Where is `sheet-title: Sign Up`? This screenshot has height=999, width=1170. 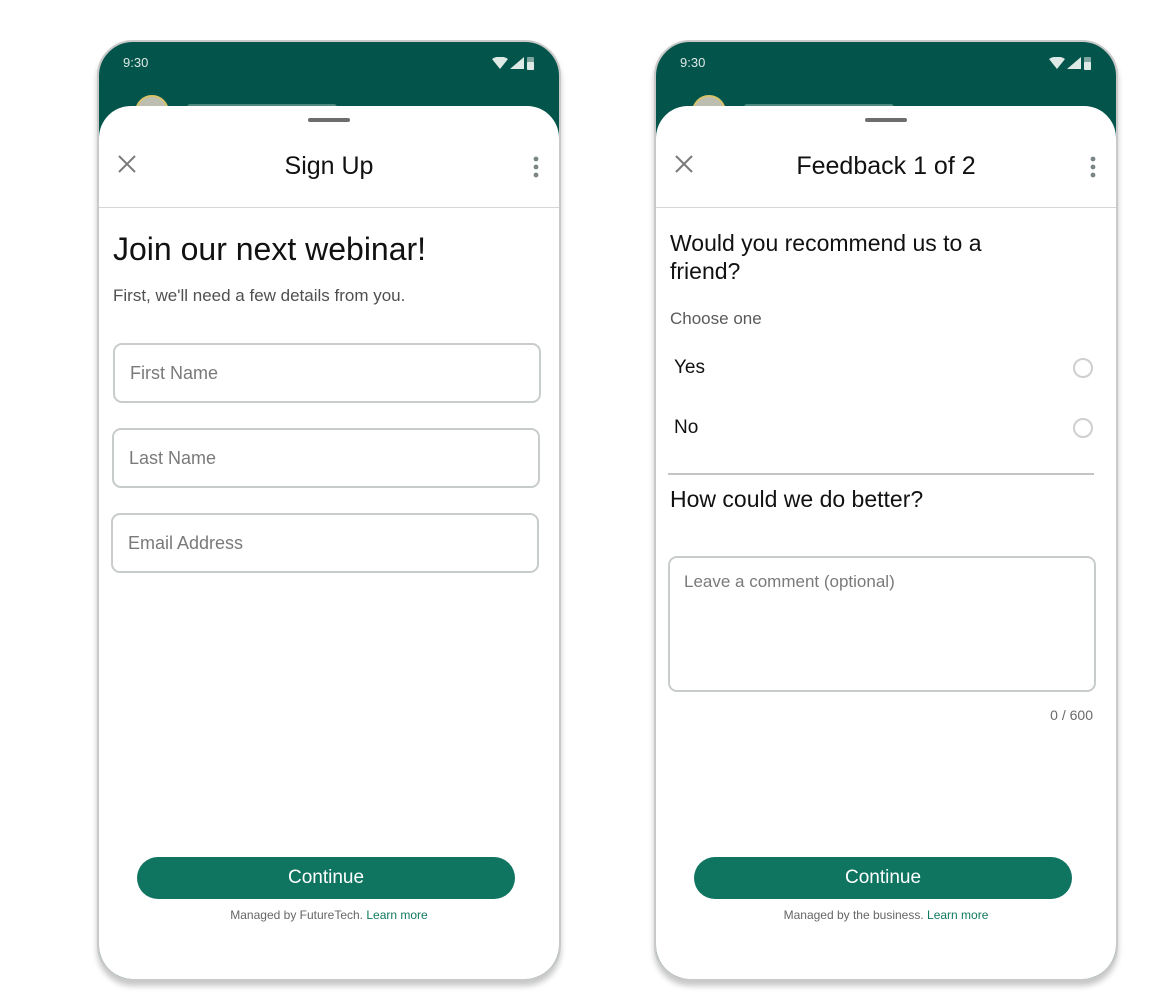 sheet-title: Sign Up is located at coordinates (329, 166).